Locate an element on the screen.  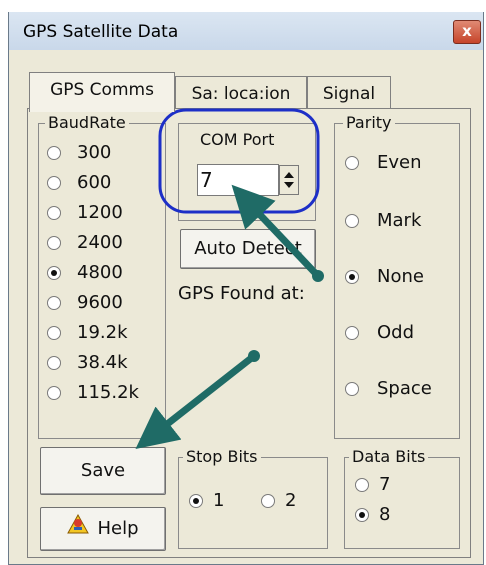
com-port-highlight-circle is located at coordinates (239, 161).